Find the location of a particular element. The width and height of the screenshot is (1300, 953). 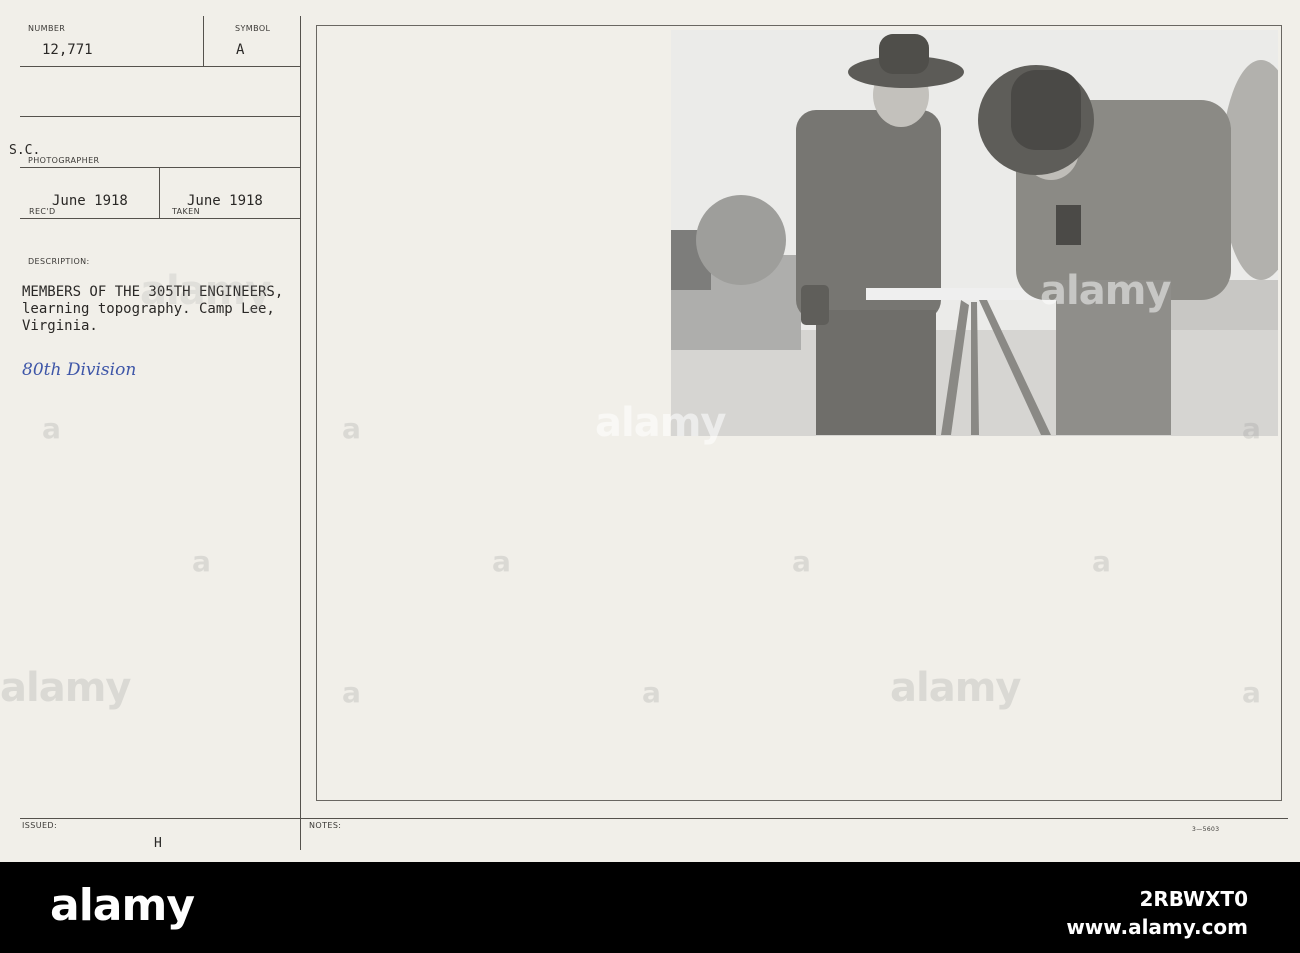

symbol-value: A is located at coordinates (240, 50).